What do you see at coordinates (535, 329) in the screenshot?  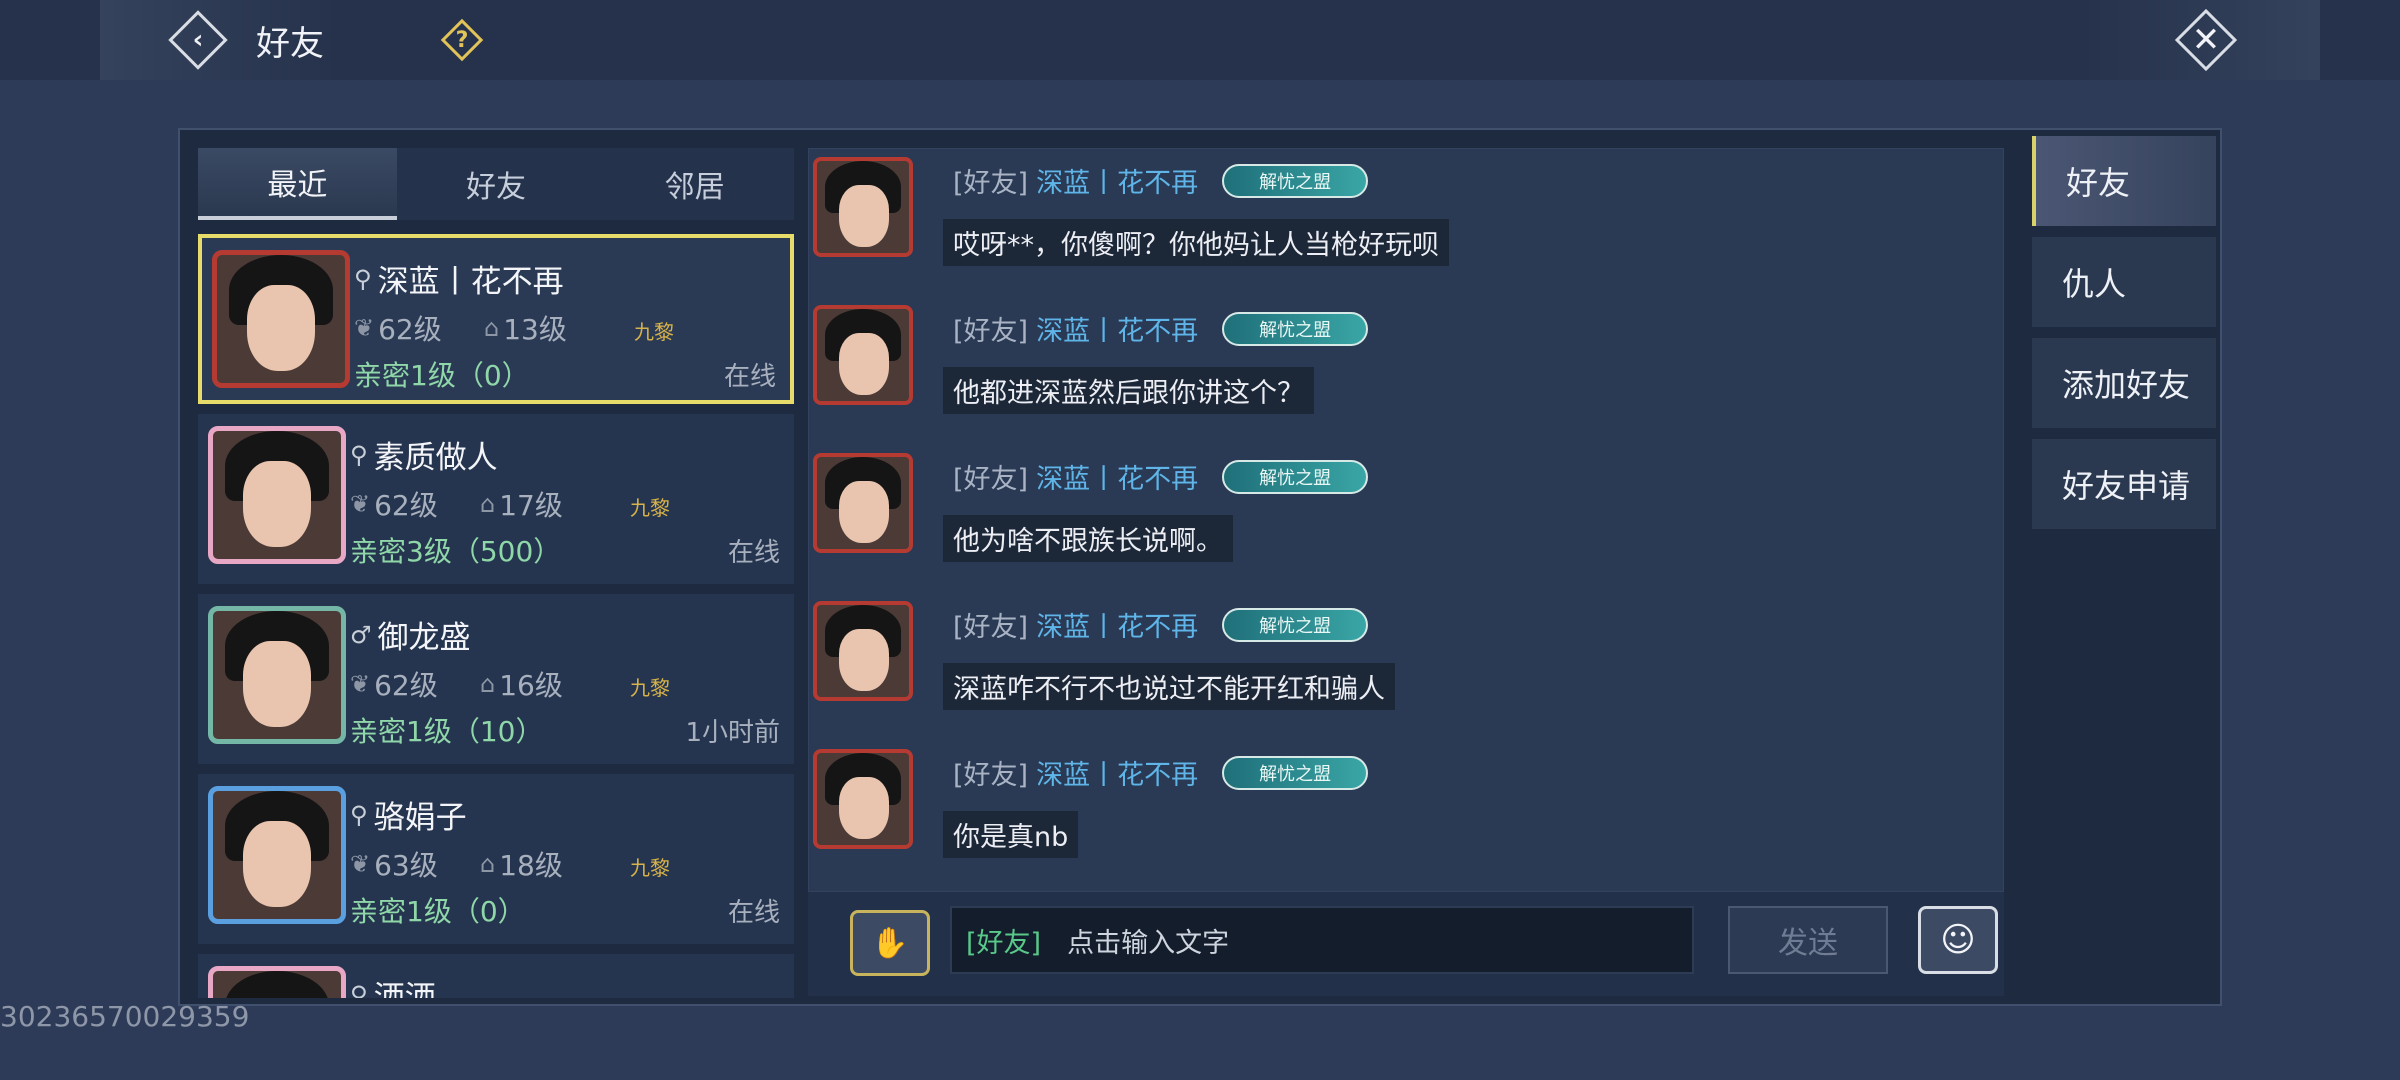 I see `home-level-value: 13级` at bounding box center [535, 329].